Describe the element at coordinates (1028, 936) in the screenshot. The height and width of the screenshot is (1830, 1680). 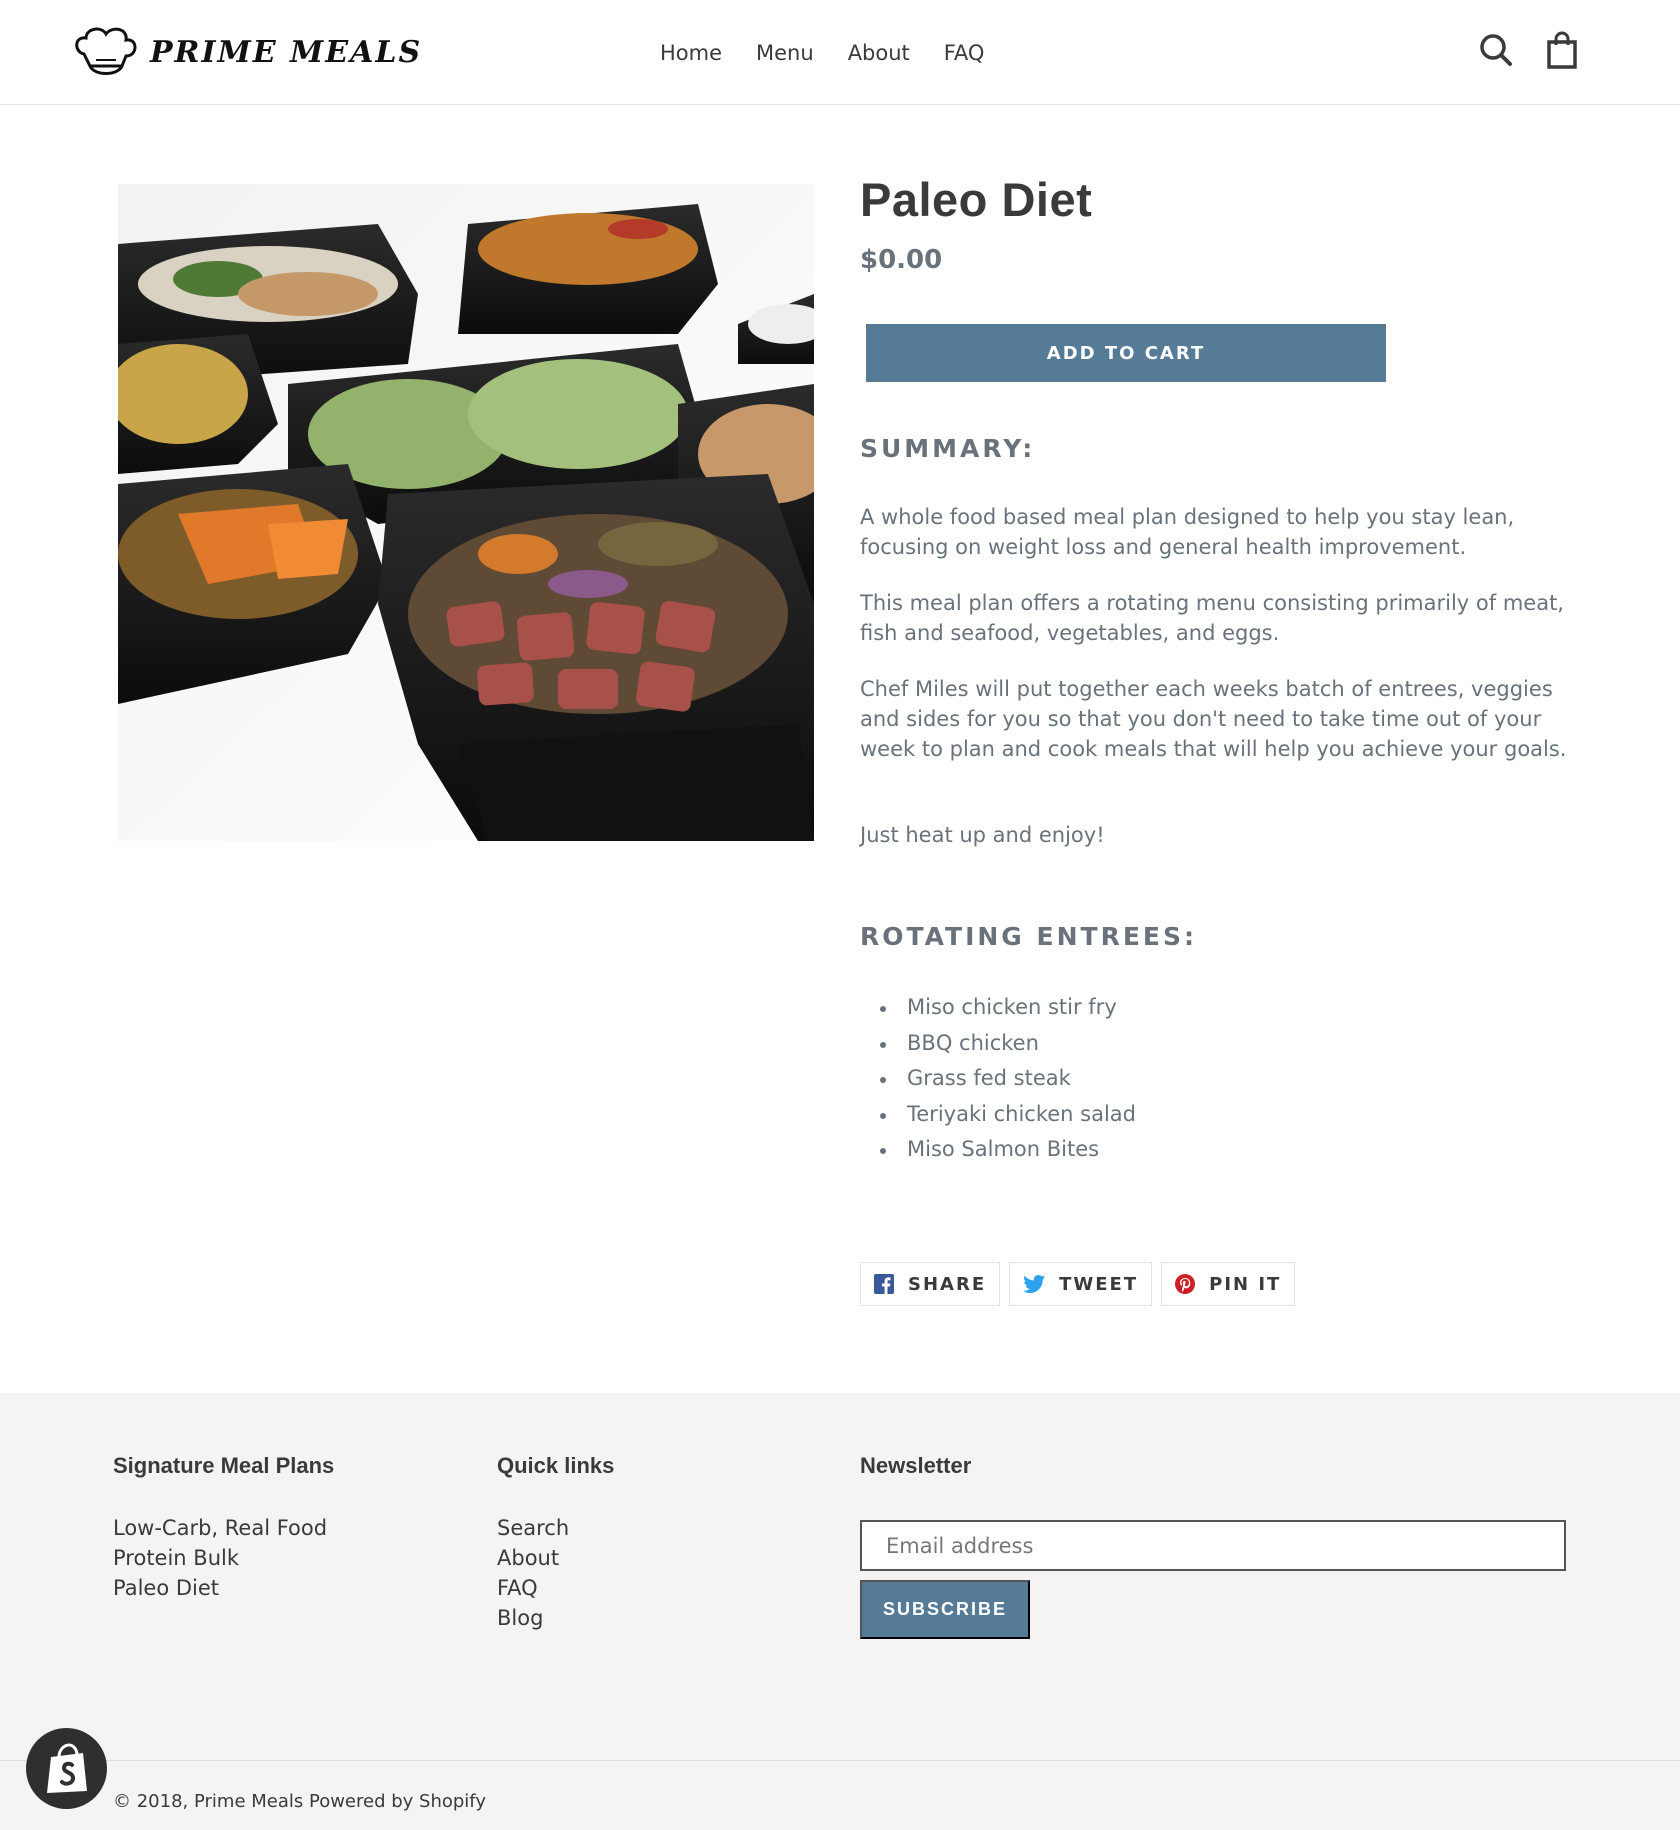
I see `entrees-heading: ROTATING ENTREES:` at that location.